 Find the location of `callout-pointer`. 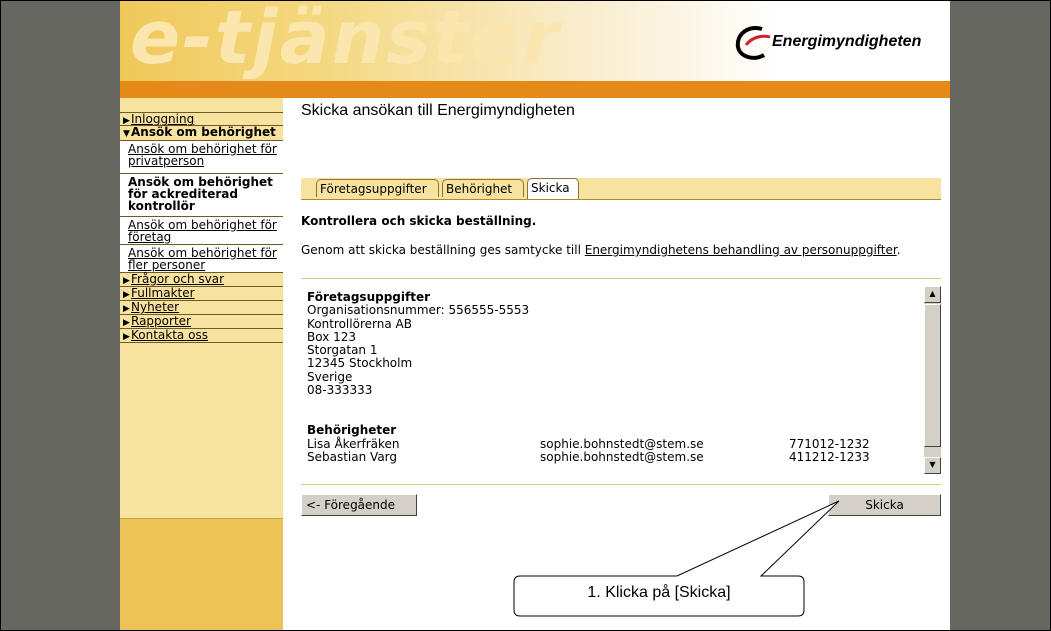

callout-pointer is located at coordinates (676, 558).